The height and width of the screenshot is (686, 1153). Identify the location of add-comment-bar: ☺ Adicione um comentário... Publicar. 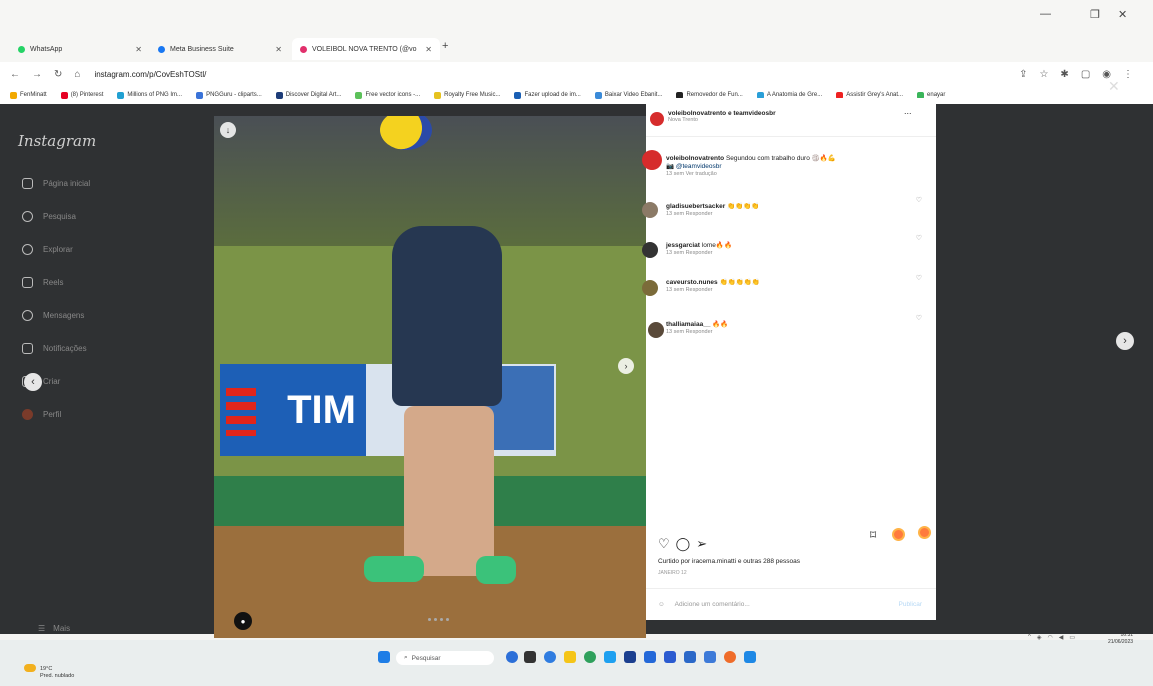
(791, 604).